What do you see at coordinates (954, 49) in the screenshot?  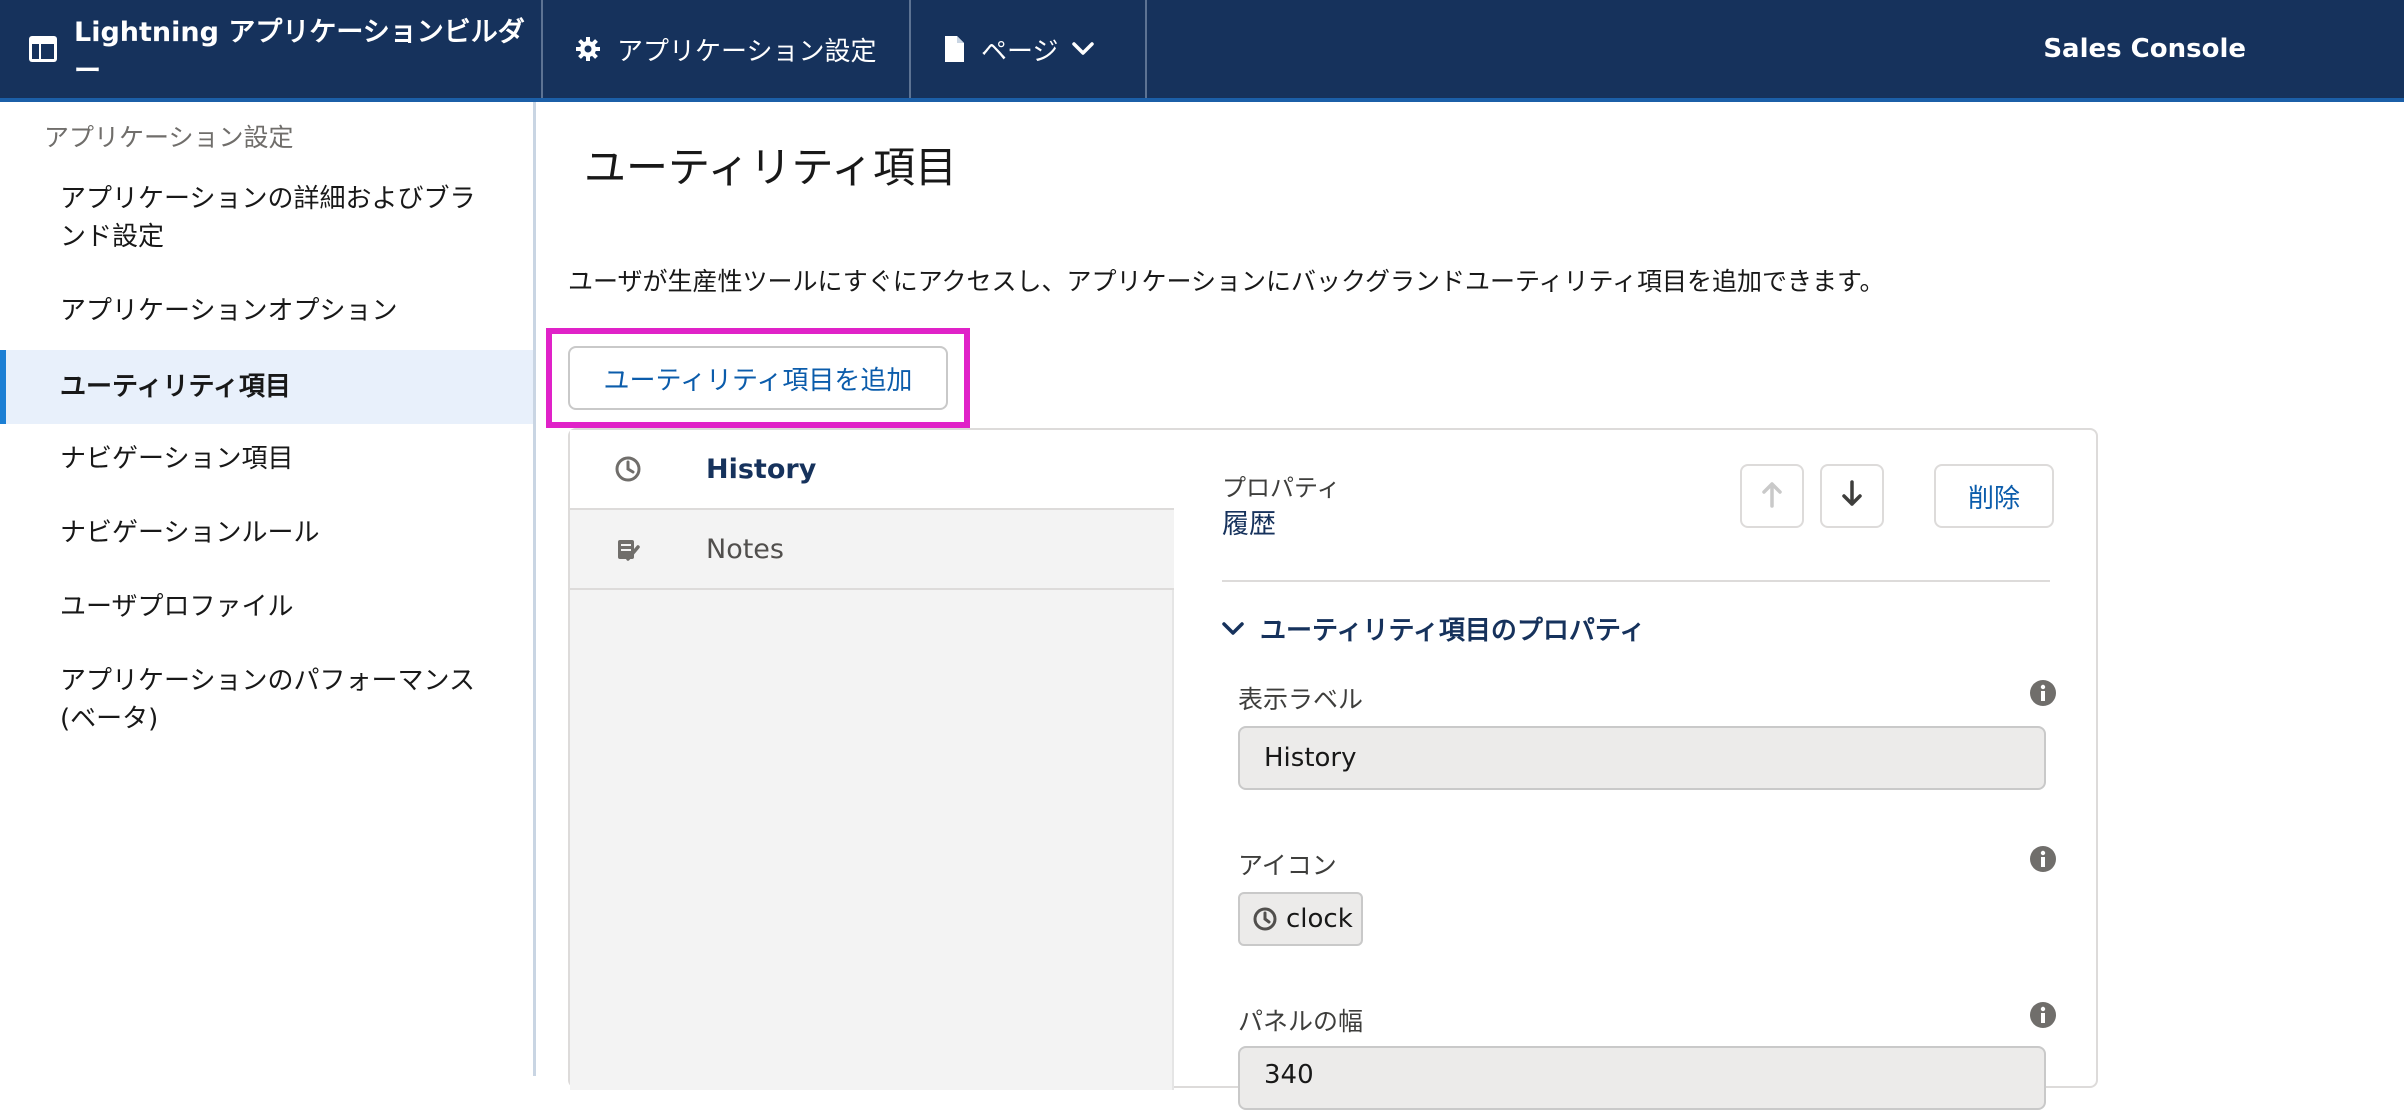 I see `page-icon` at bounding box center [954, 49].